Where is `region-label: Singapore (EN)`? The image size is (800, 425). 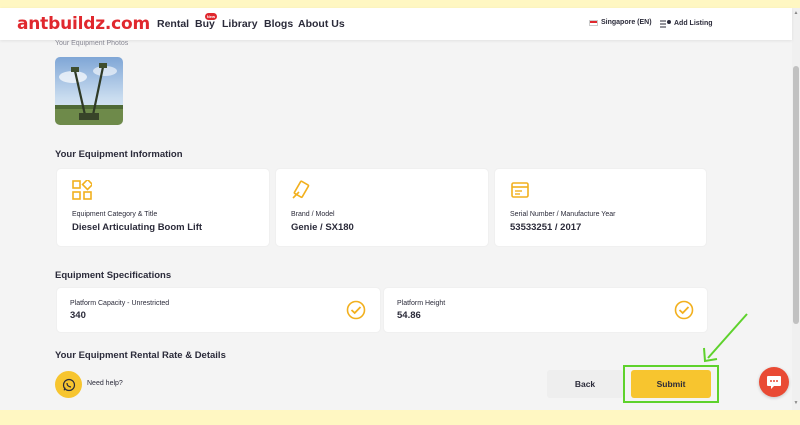 region-label: Singapore (EN) is located at coordinates (626, 22).